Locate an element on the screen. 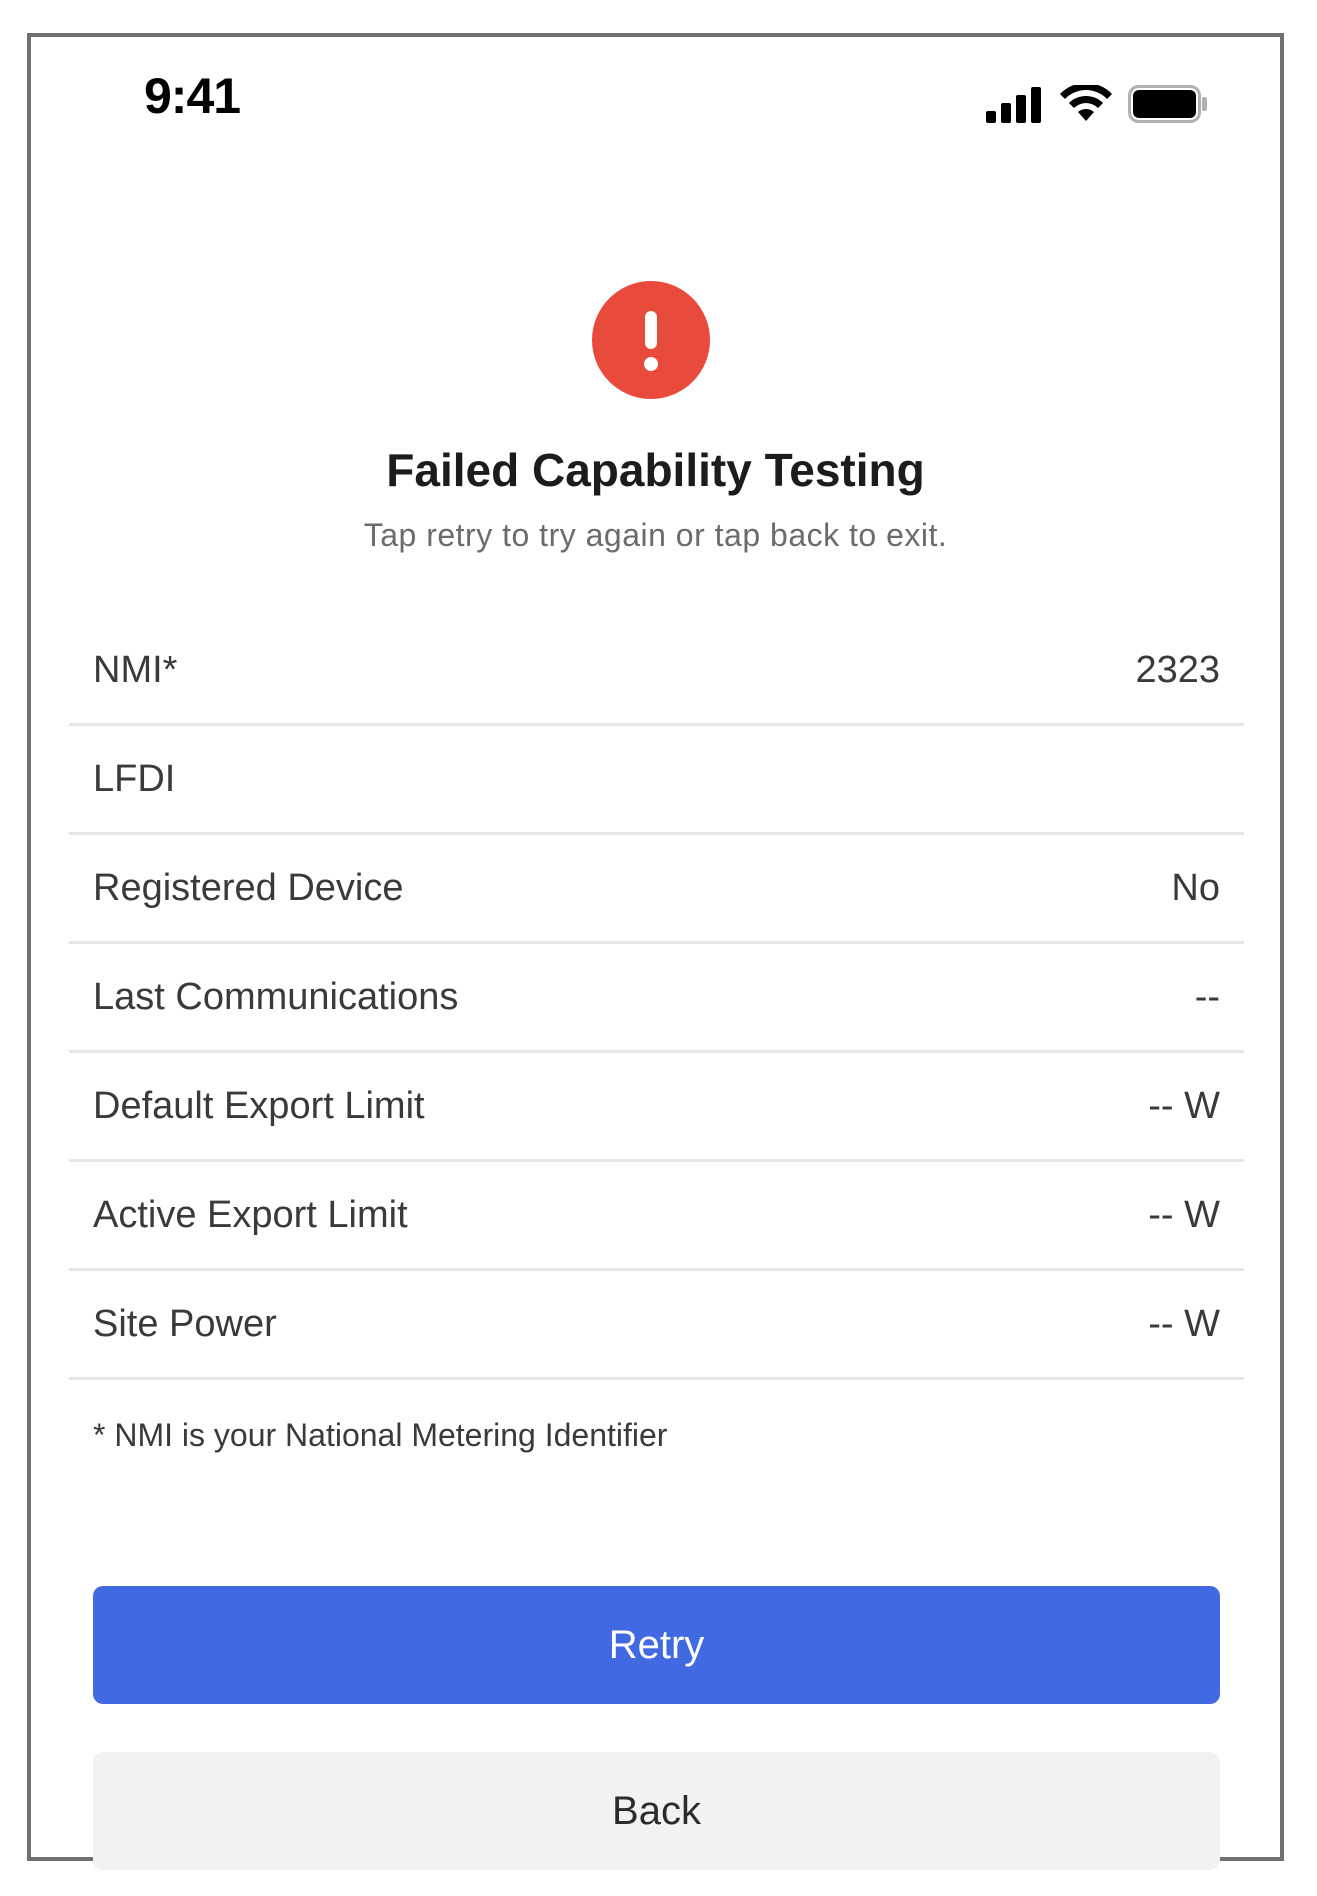 The height and width of the screenshot is (1896, 1317). battery-icon is located at coordinates (1168, 104).